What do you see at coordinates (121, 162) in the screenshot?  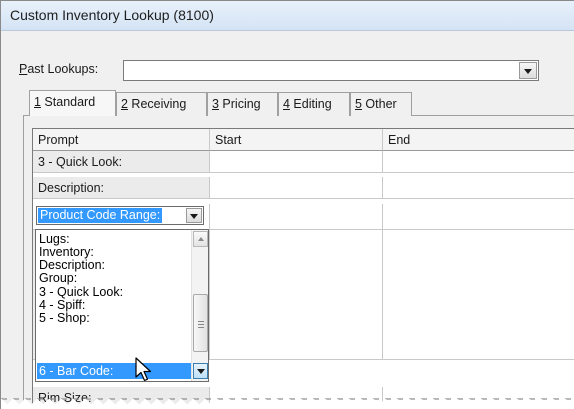 I see `prompt-cell: 3 - Quick Look:` at bounding box center [121, 162].